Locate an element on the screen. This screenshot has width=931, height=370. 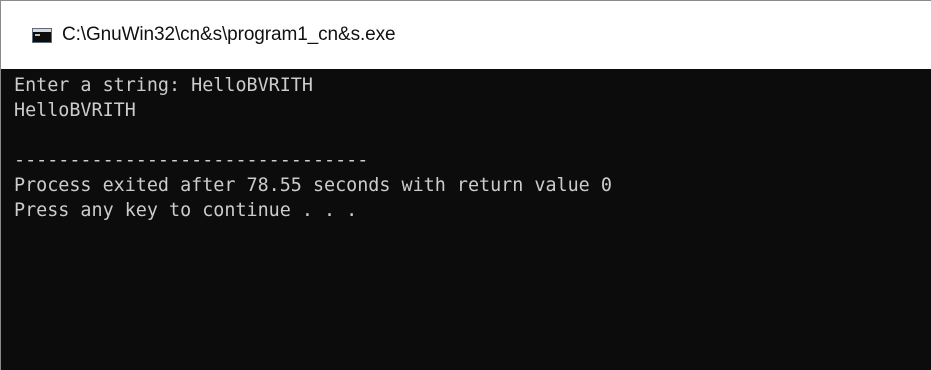
console-line-prompt: Enter a string: HelloBVRITH is located at coordinates (163, 85).